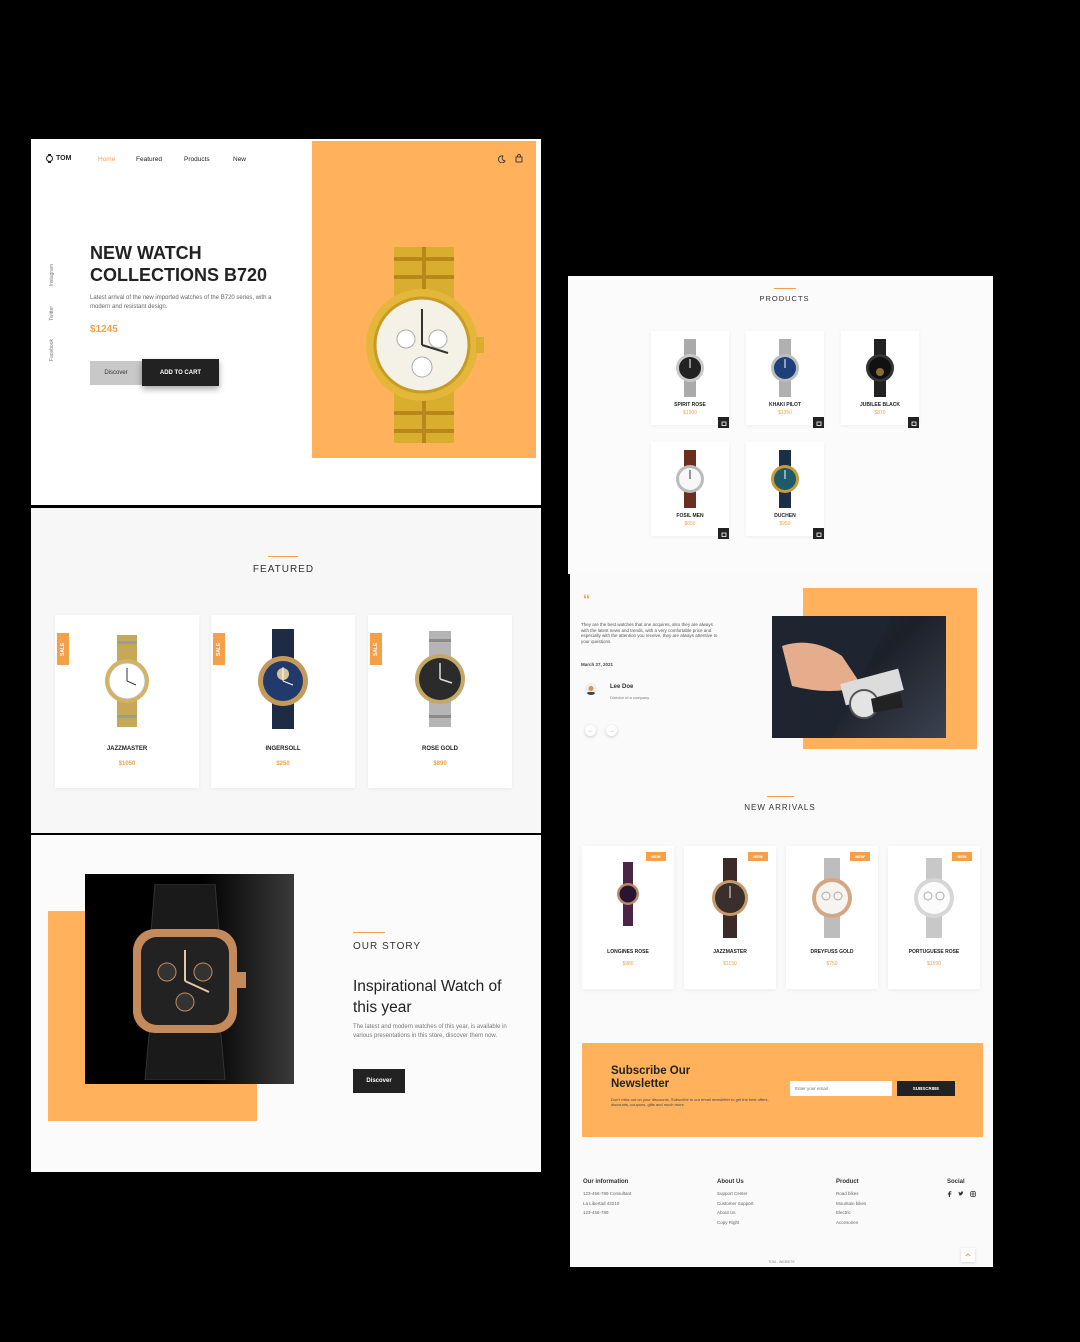  I want to click on product-card: SPIRIT ROSE $1500, so click(690, 379).